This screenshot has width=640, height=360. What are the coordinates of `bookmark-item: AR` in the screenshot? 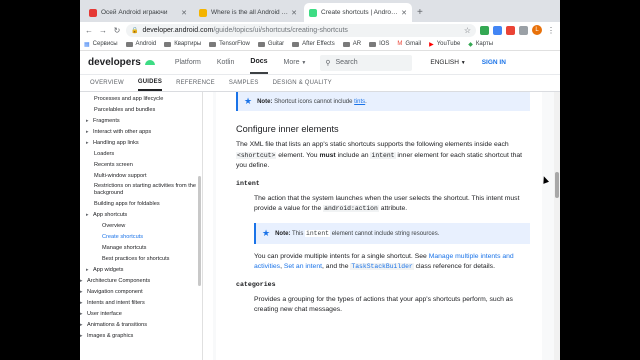 It's located at (351, 44).